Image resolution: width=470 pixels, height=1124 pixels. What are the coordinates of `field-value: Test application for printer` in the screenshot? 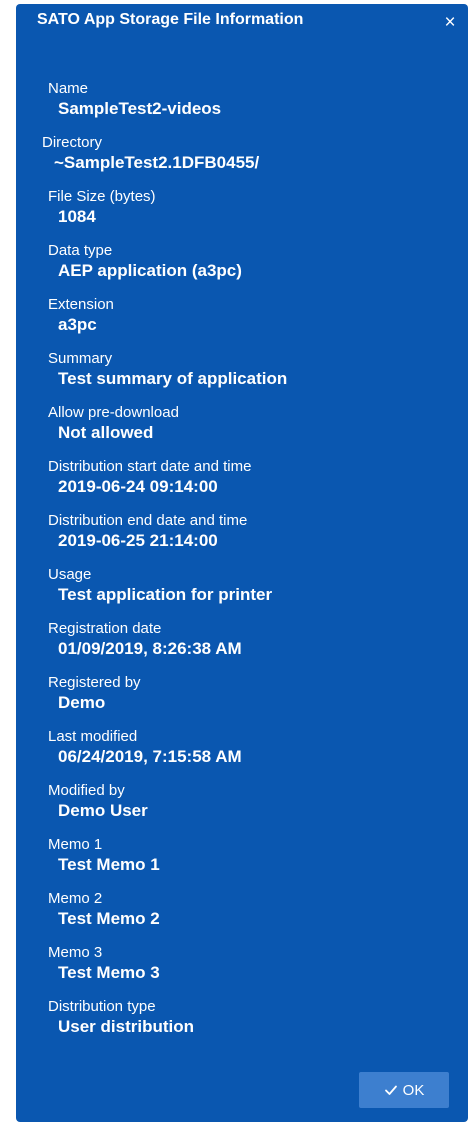 It's located at (165, 594).